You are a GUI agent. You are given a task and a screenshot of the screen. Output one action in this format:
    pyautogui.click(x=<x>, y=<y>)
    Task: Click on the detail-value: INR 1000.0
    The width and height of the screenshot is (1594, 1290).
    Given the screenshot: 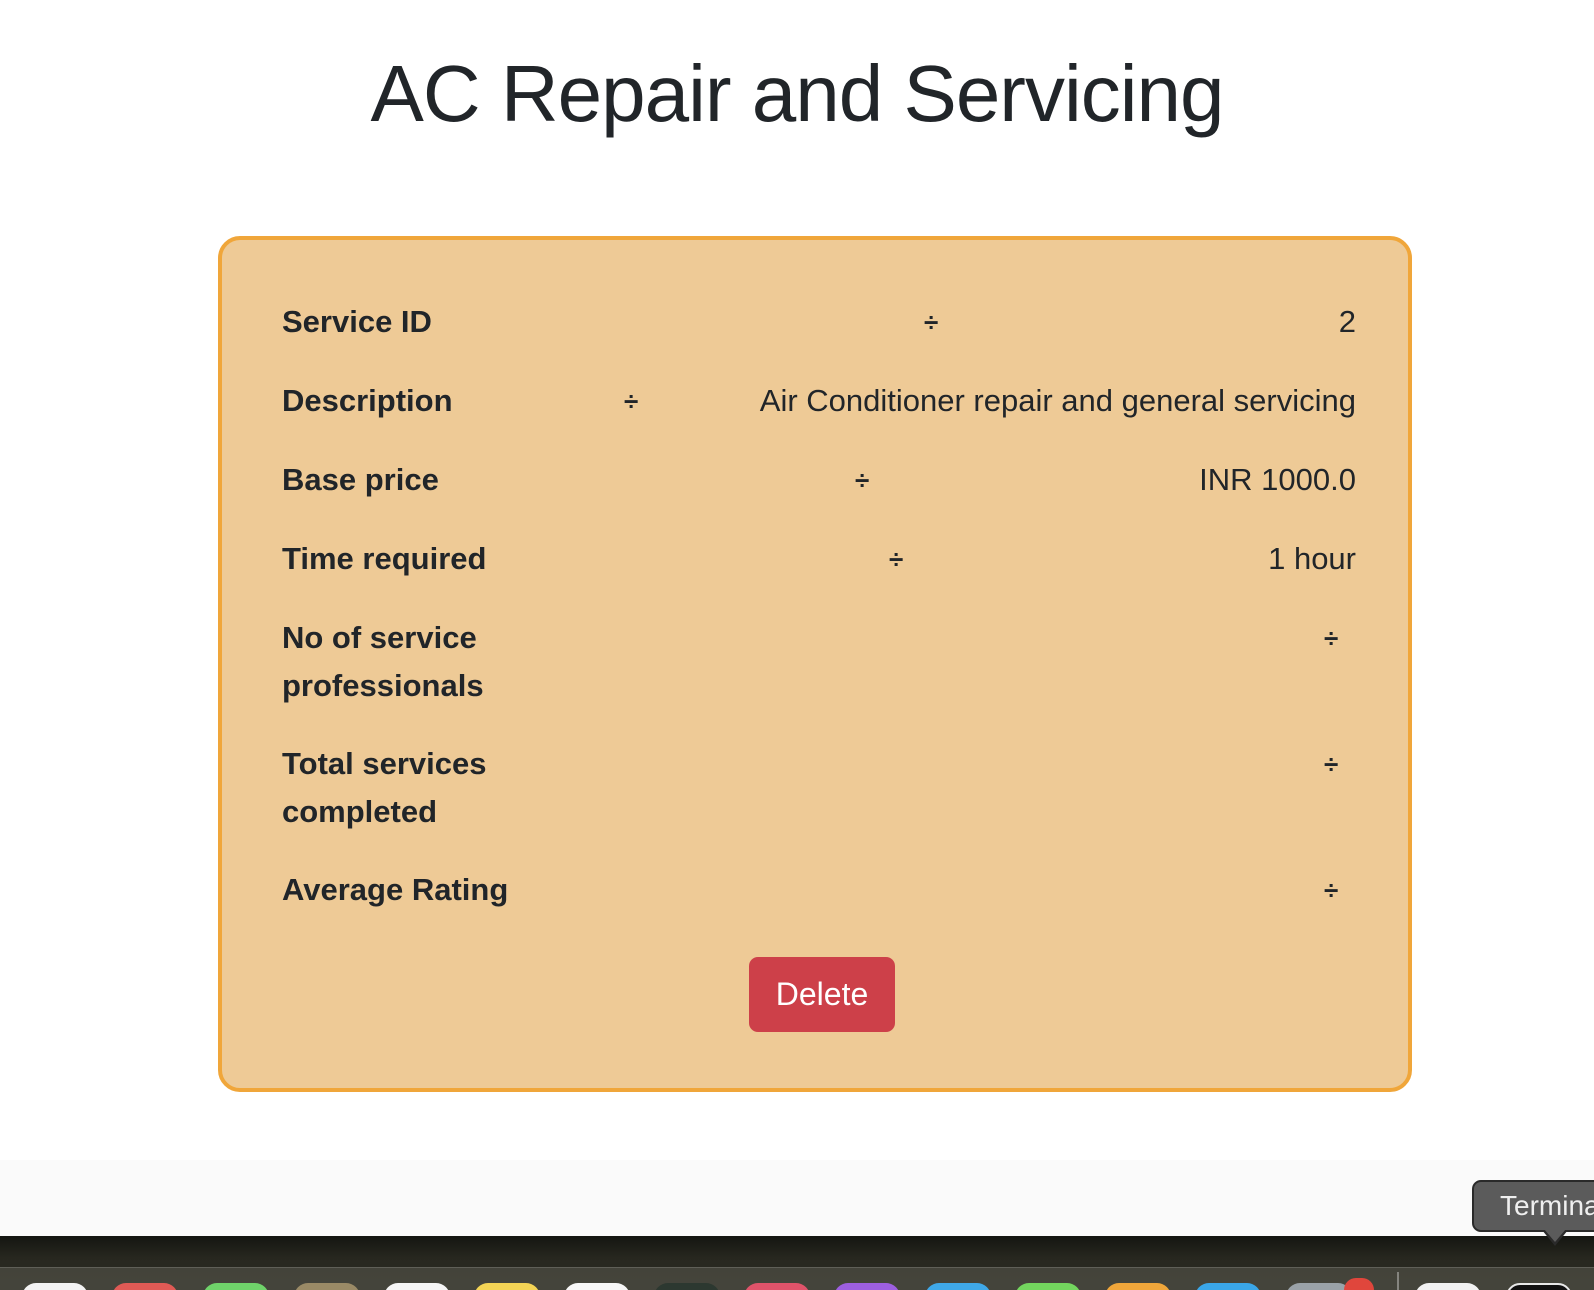 What is the action you would take?
    pyautogui.click(x=1277, y=479)
    